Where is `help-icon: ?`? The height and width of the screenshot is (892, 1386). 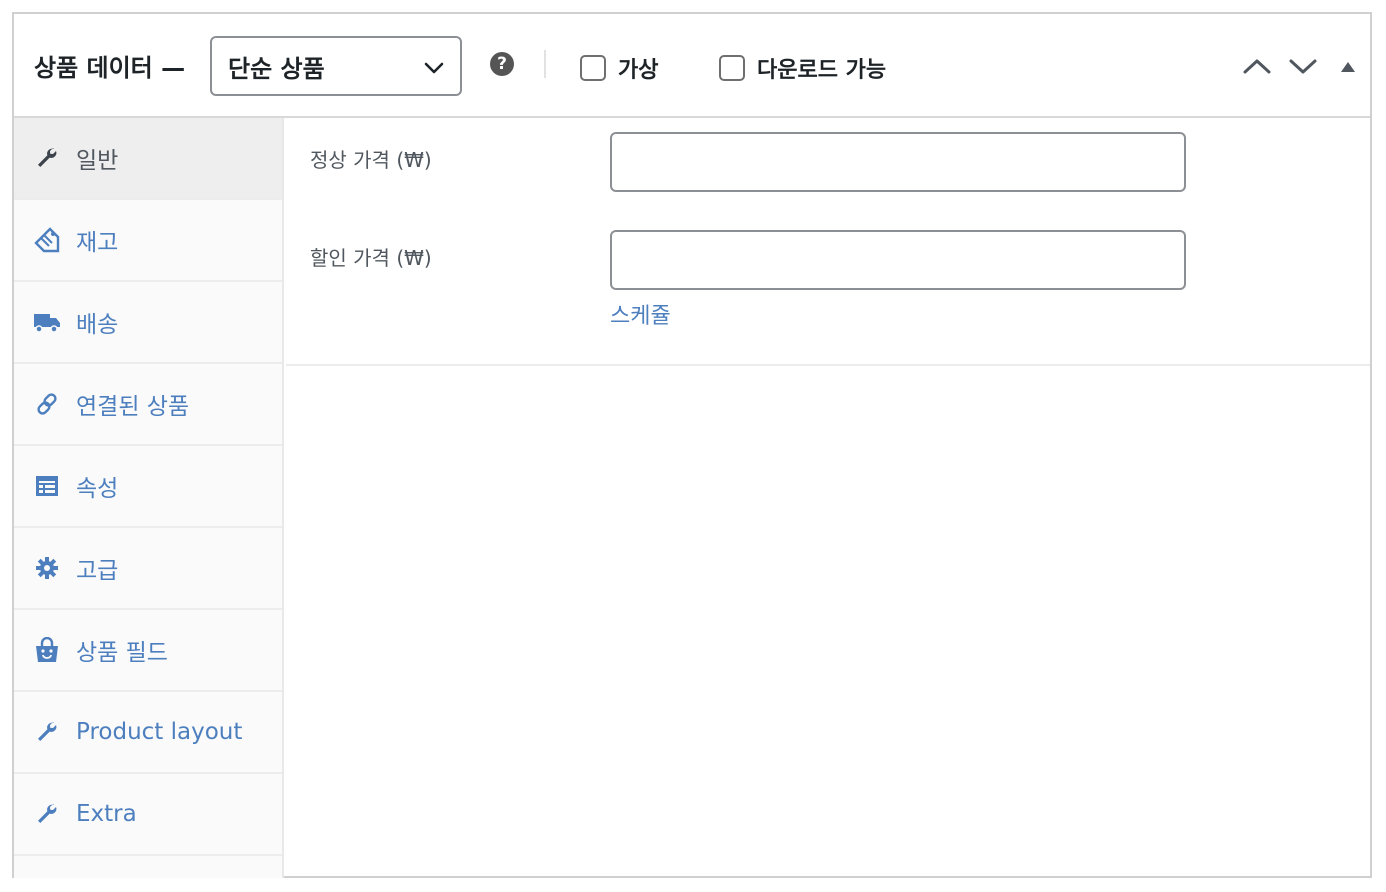 help-icon: ? is located at coordinates (502, 64).